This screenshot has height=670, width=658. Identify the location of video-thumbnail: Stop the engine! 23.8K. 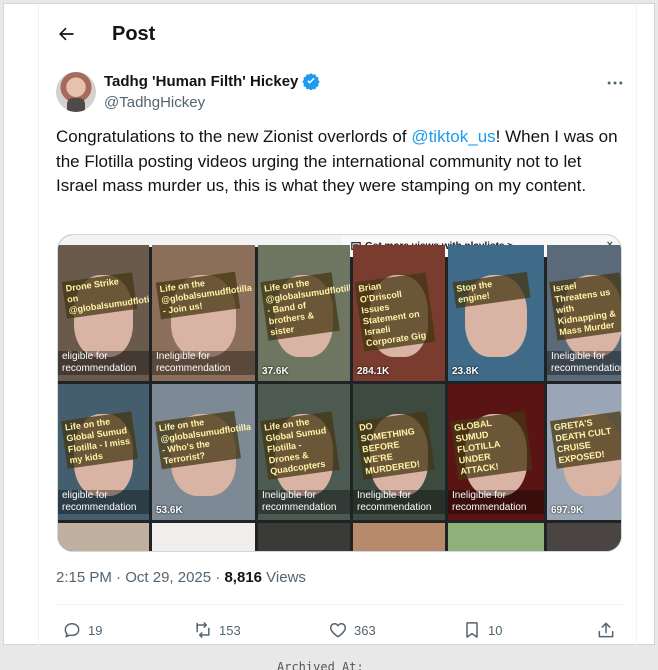
(496, 313).